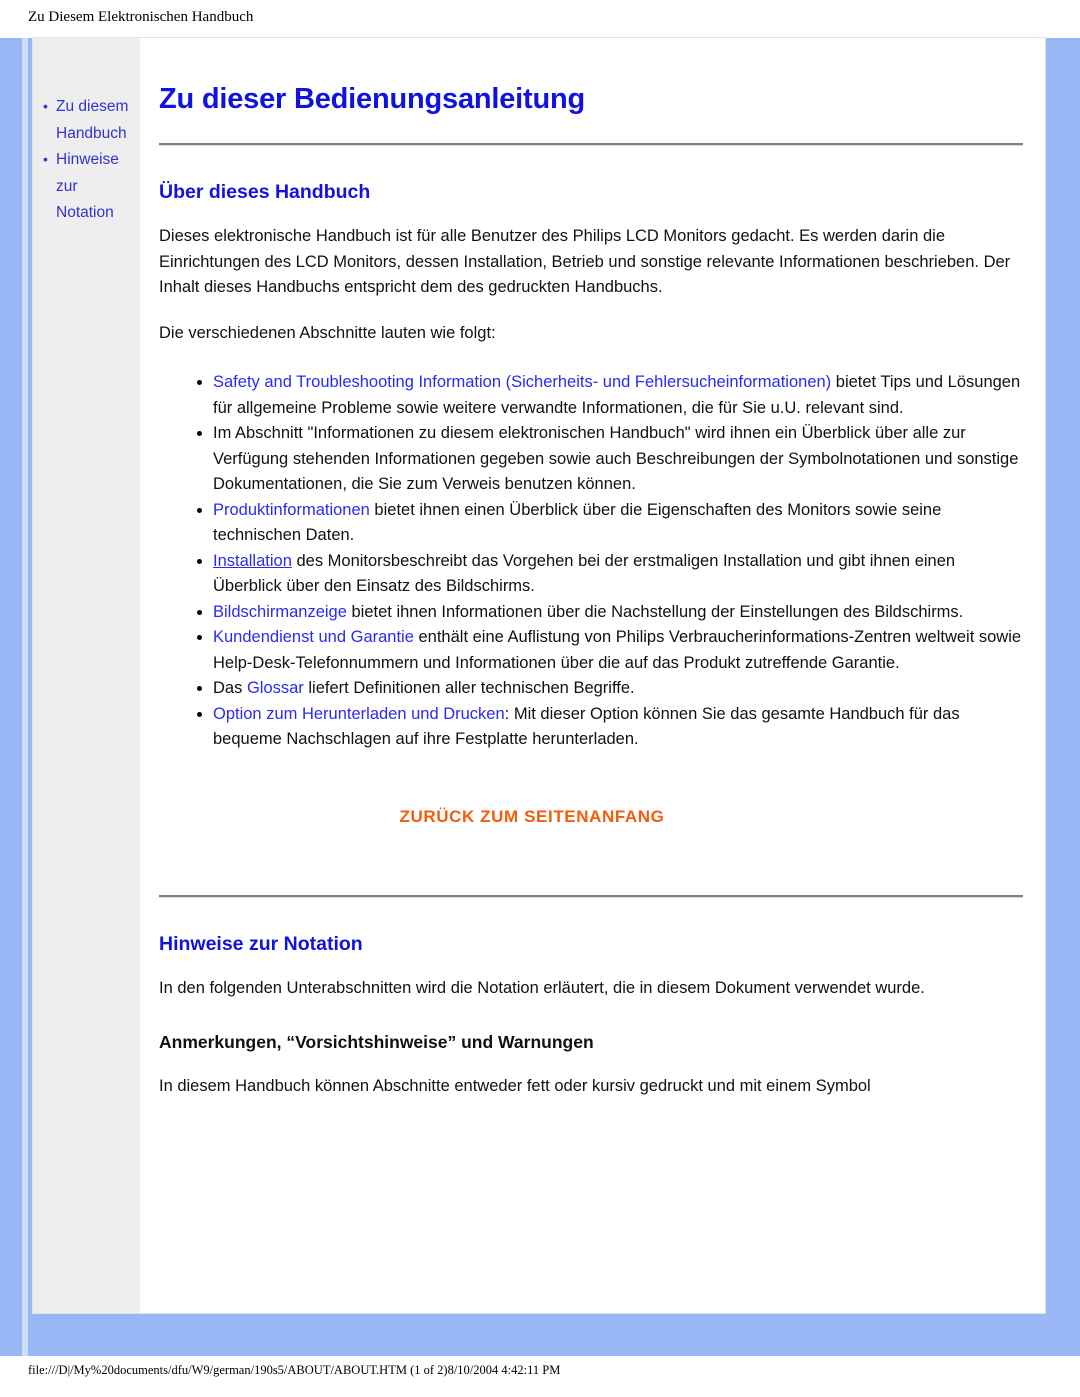  What do you see at coordinates (261, 943) in the screenshot?
I see `section-heading-notation: Hinweise zur Notation` at bounding box center [261, 943].